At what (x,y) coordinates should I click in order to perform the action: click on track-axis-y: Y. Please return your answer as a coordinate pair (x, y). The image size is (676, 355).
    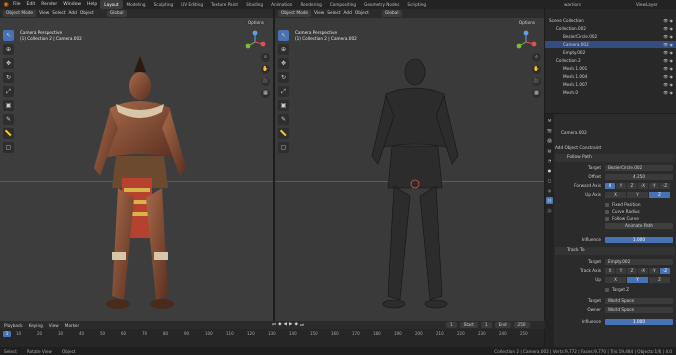
    Looking at the image, I should click on (621, 270).